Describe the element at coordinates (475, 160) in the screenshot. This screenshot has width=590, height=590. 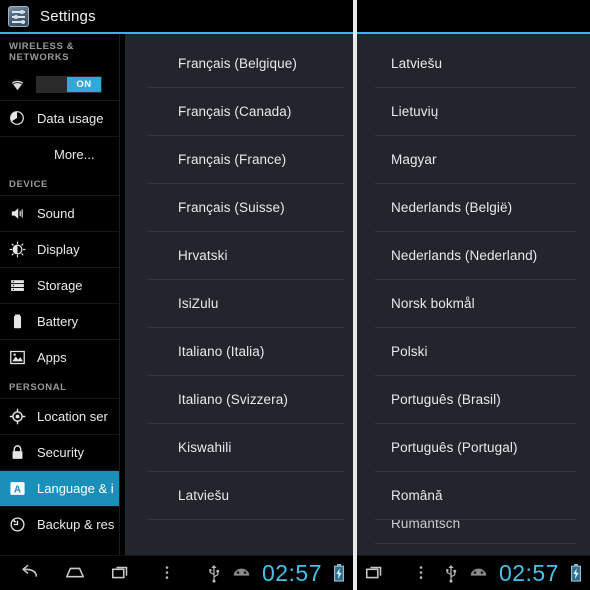
I see `language-list-item: Magyar` at that location.